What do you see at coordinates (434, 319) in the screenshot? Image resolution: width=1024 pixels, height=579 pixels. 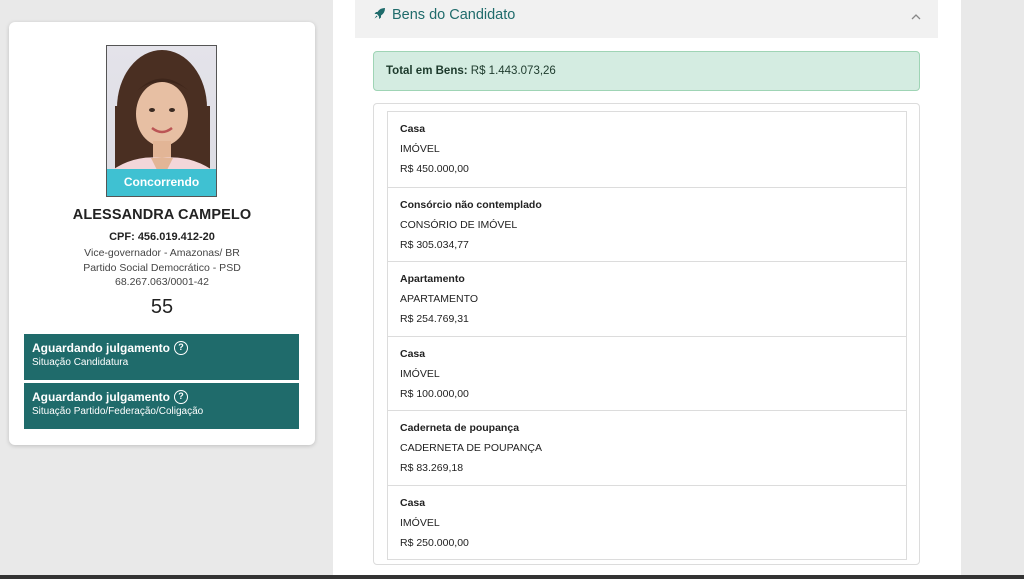 I see `asset-value: R$ 254.769,31` at bounding box center [434, 319].